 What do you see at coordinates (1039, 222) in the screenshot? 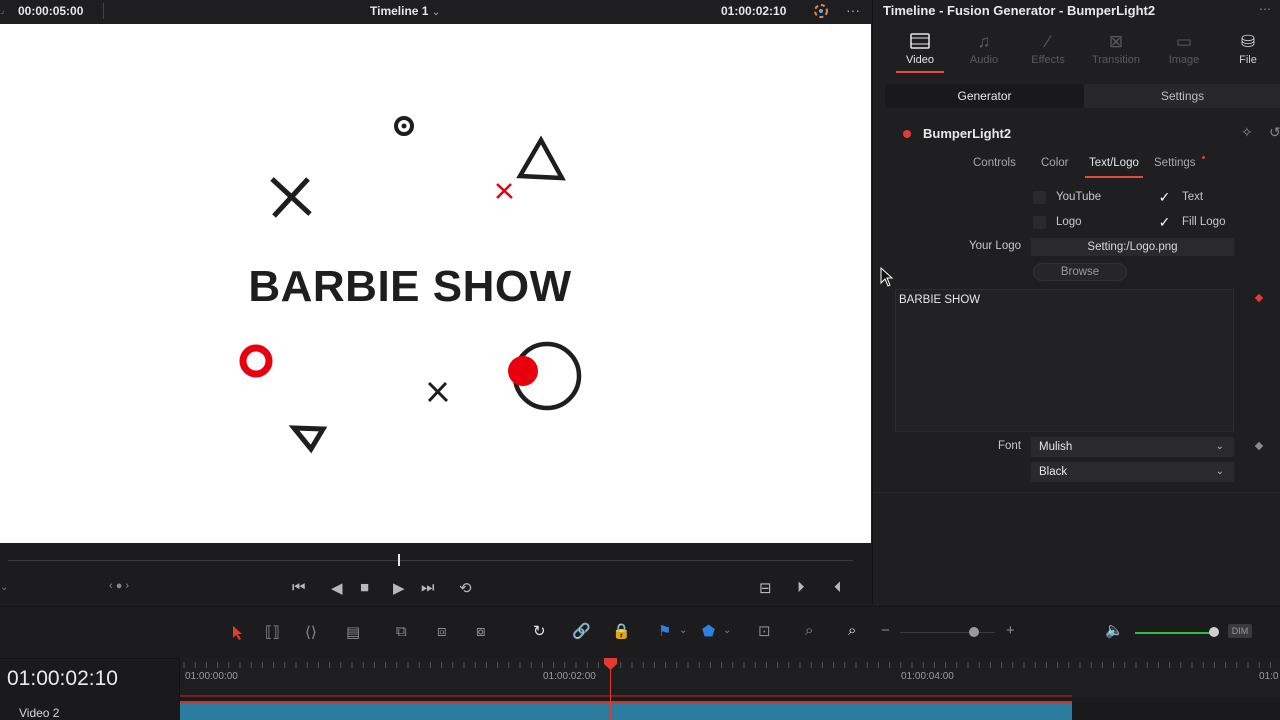
I see `logo-checkbox` at bounding box center [1039, 222].